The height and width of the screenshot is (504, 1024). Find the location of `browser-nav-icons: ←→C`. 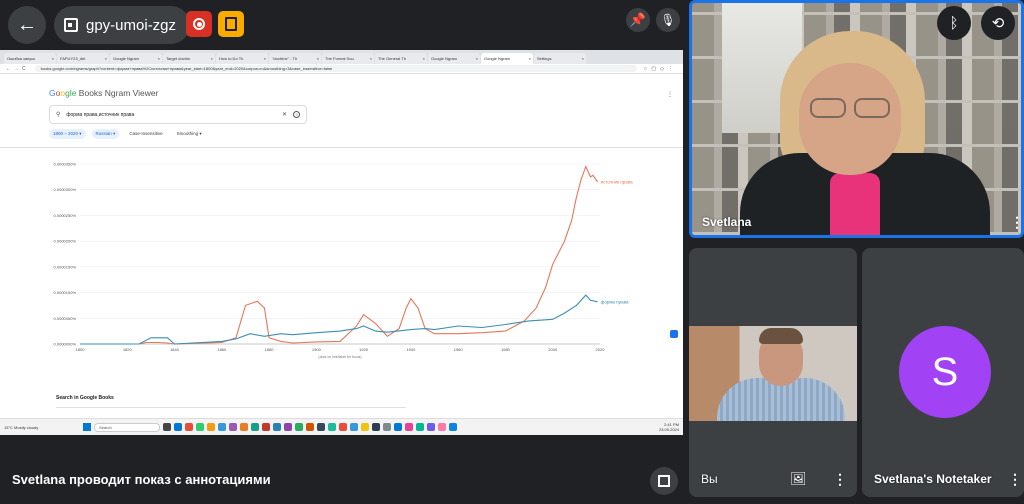

browser-nav-icons: ←→C is located at coordinates (17, 68).